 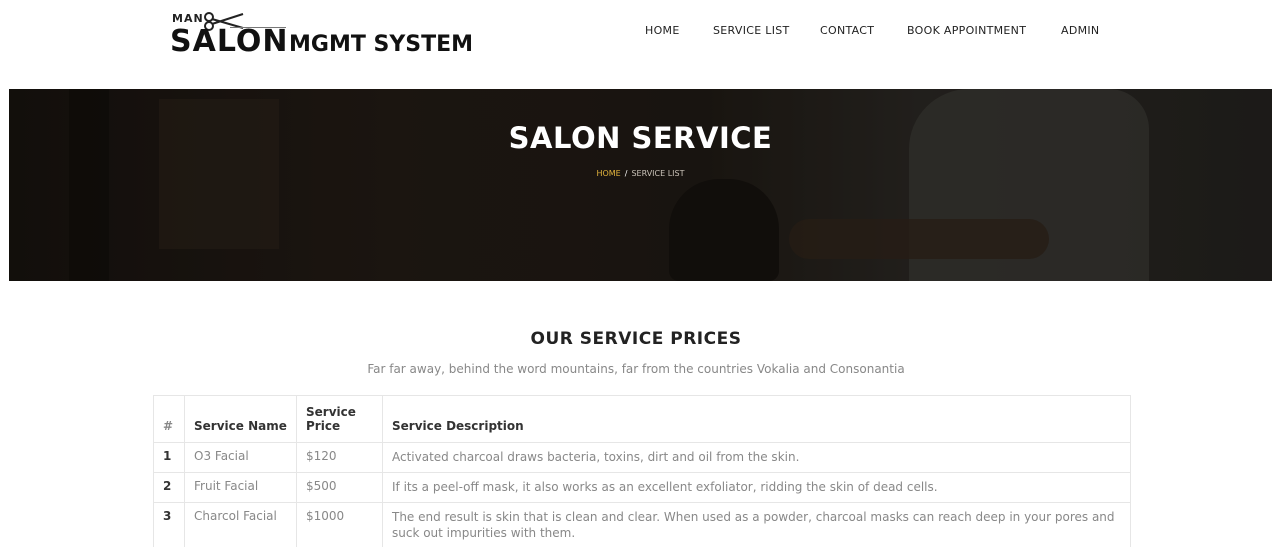 I want to click on hero-title: SALON SERVICE, so click(x=640, y=138).